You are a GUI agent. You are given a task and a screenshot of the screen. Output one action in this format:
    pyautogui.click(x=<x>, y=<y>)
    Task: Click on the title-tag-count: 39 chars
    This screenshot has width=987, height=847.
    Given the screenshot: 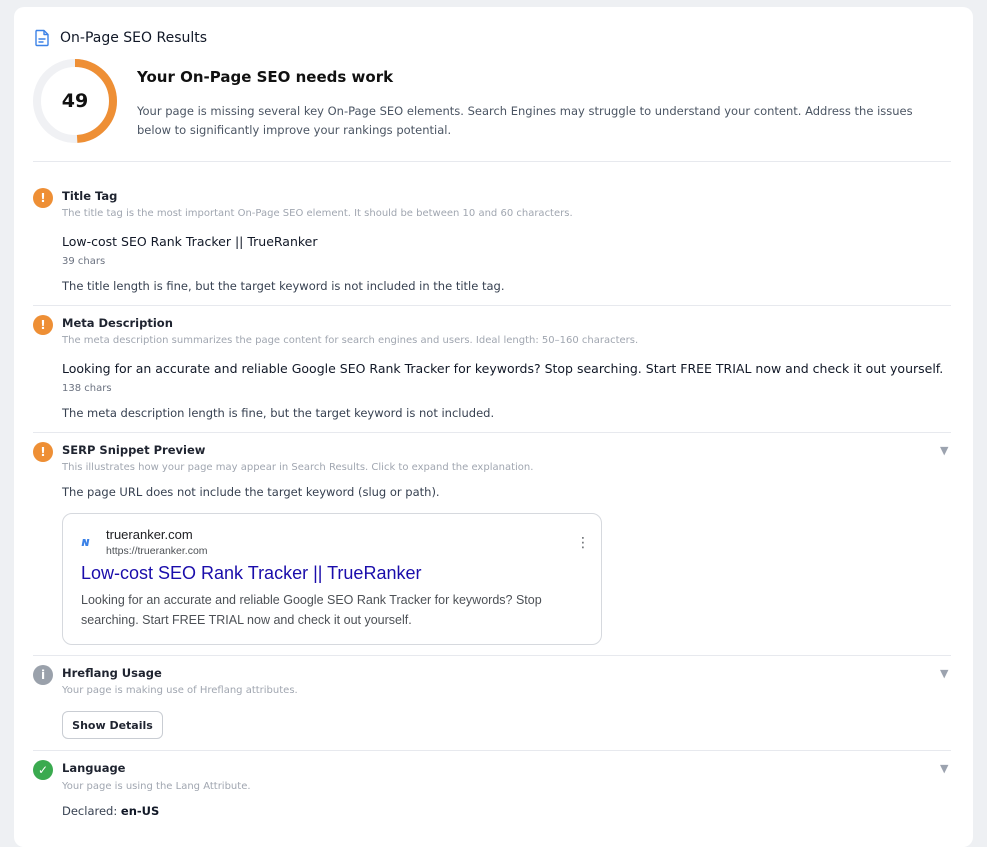 What is the action you would take?
    pyautogui.click(x=84, y=261)
    